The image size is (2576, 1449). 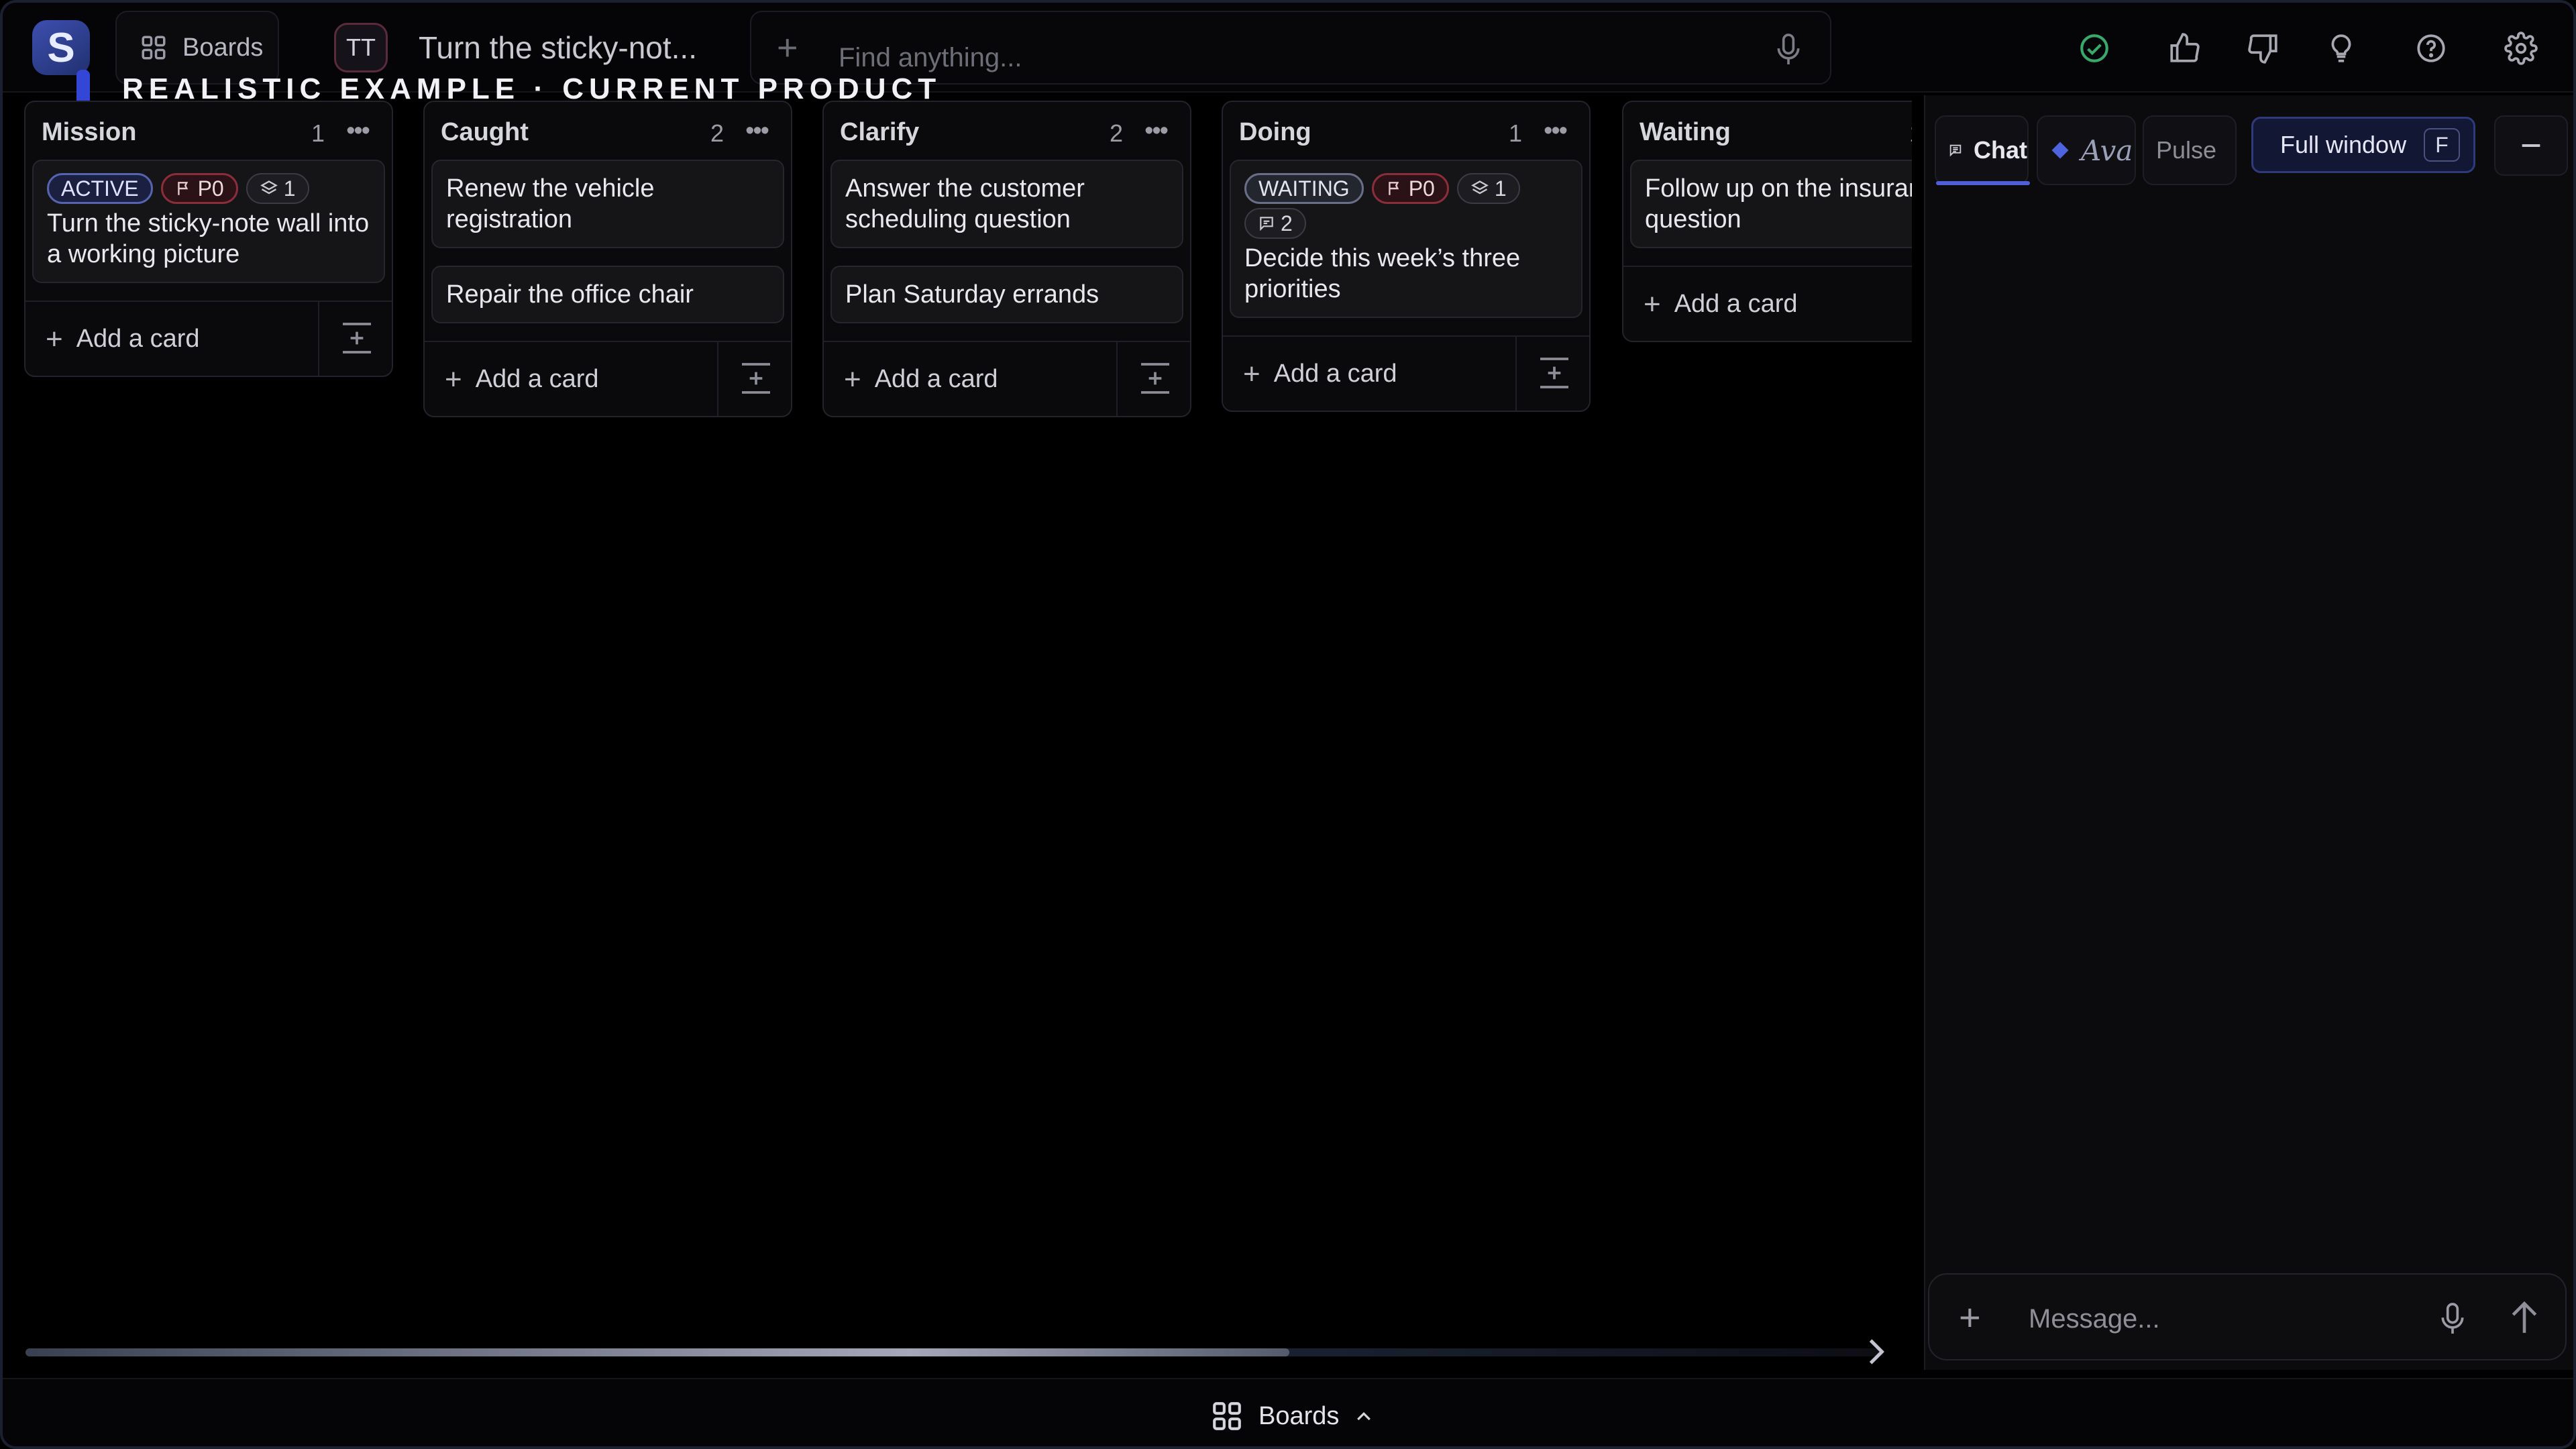 What do you see at coordinates (787, 48) in the screenshot?
I see `add-icon: +` at bounding box center [787, 48].